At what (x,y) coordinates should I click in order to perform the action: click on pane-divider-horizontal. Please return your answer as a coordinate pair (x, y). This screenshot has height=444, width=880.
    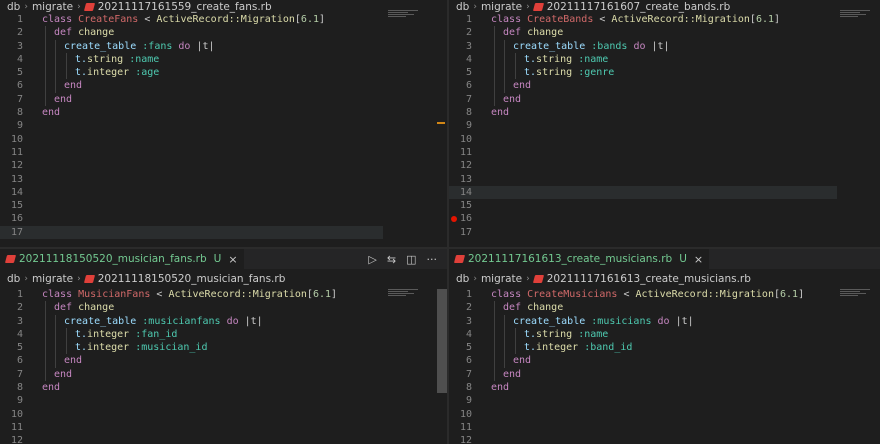
    Looking at the image, I should click on (440, 248).